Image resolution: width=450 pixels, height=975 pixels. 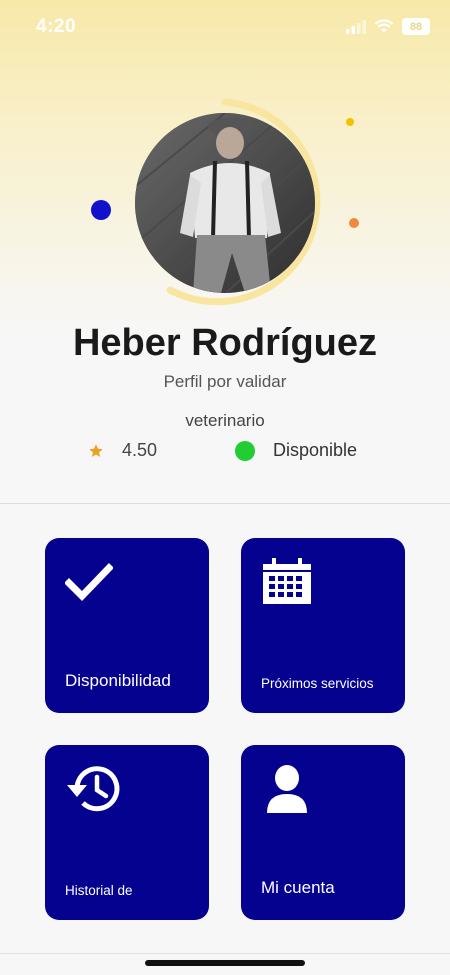 I want to click on status-icons: 88, so click(x=388, y=26).